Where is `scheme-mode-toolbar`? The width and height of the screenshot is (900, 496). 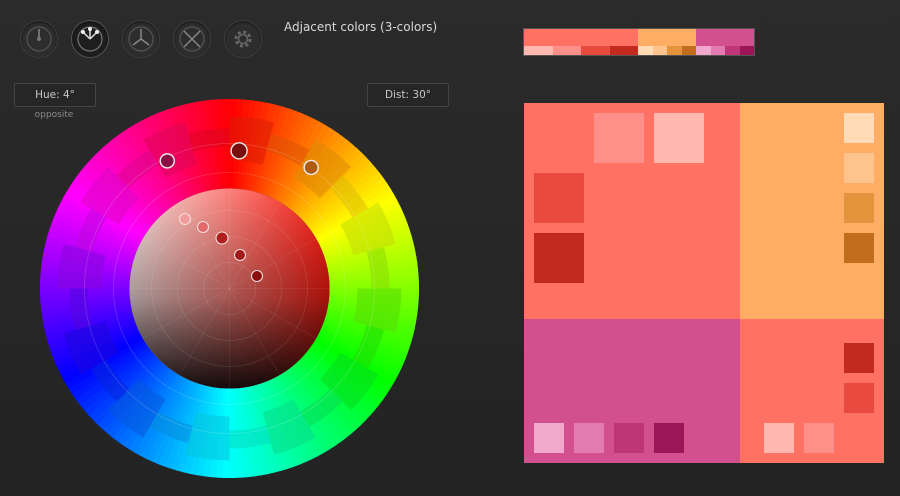
scheme-mode-toolbar is located at coordinates (141, 39).